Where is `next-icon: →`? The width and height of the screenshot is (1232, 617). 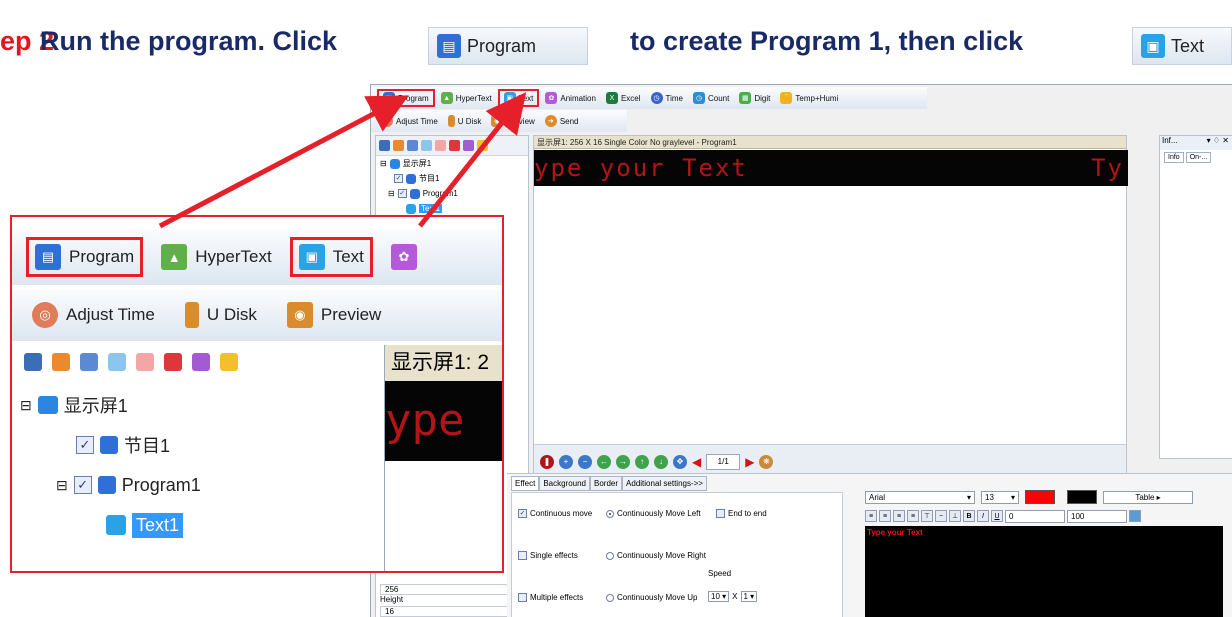
next-icon: → is located at coordinates (623, 461).